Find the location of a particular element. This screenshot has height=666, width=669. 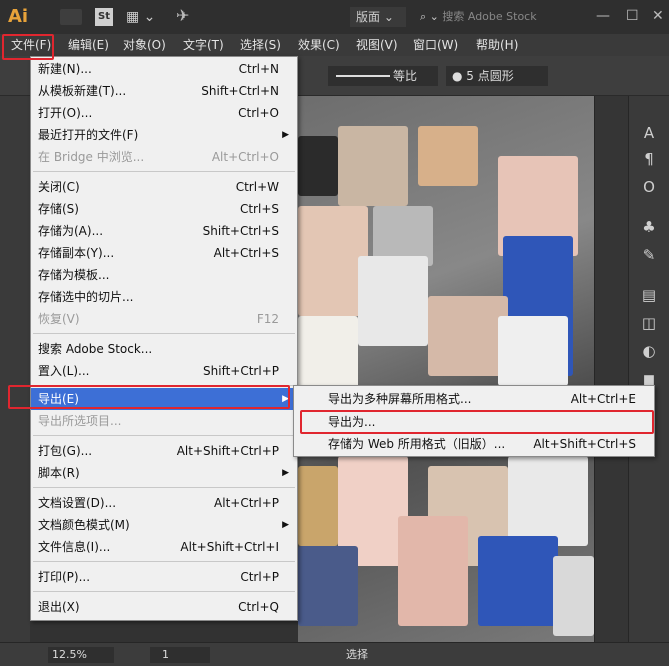

artboard-navigator is located at coordinates (180, 655).